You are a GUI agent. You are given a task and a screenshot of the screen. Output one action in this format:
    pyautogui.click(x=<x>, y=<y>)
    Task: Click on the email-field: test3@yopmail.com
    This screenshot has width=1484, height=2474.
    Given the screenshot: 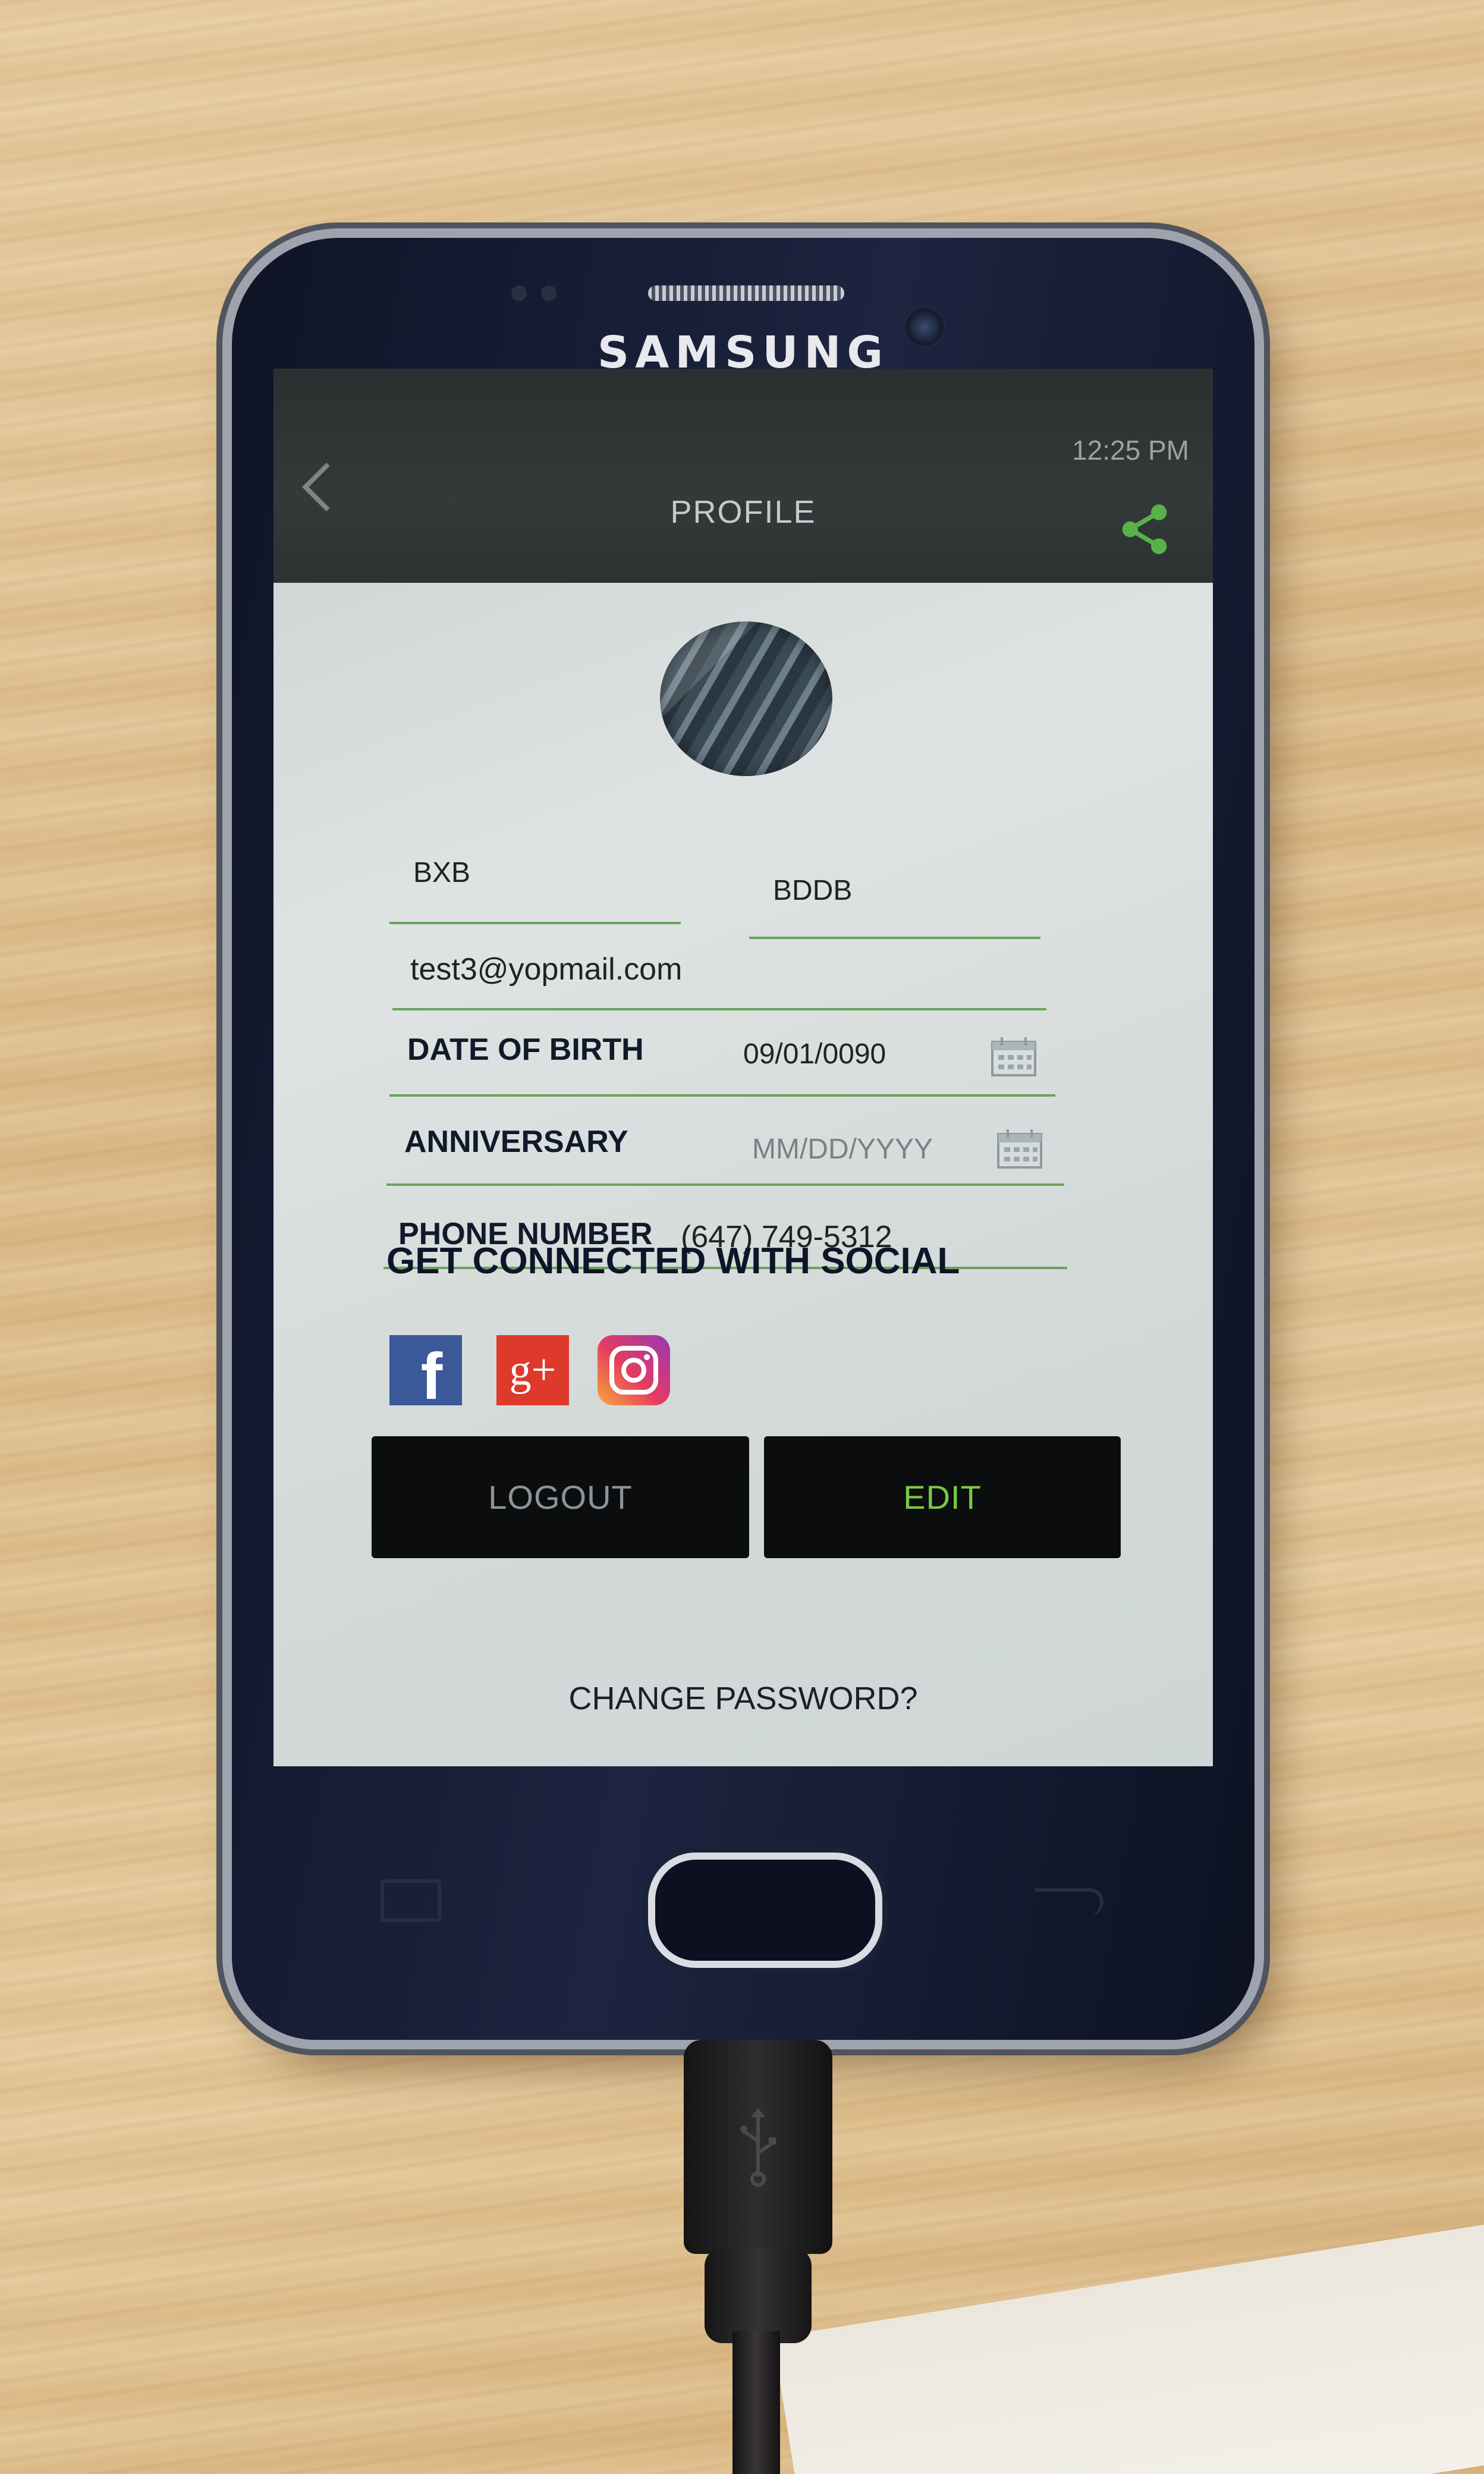 What is the action you would take?
    pyautogui.click(x=719, y=975)
    